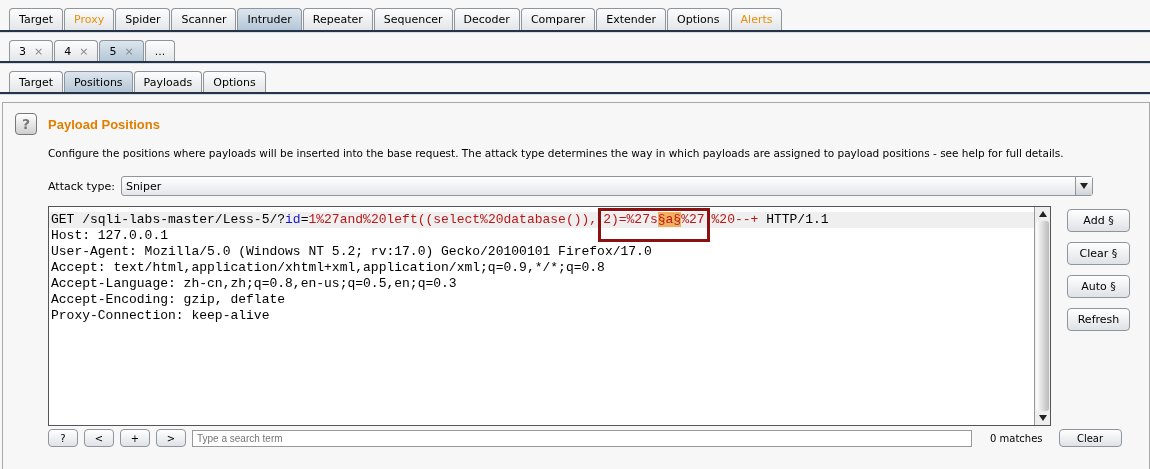 Image resolution: width=1150 pixels, height=469 pixels. I want to click on attack-type-dropdown: Sniper, so click(606, 186).